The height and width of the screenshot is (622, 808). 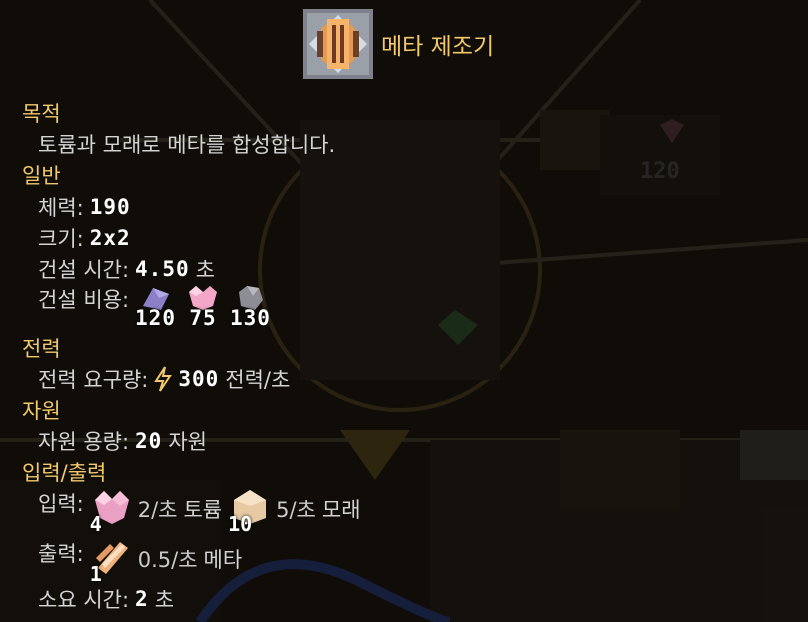 What do you see at coordinates (41, 411) in the screenshot?
I see `section-resource: 자원` at bounding box center [41, 411].